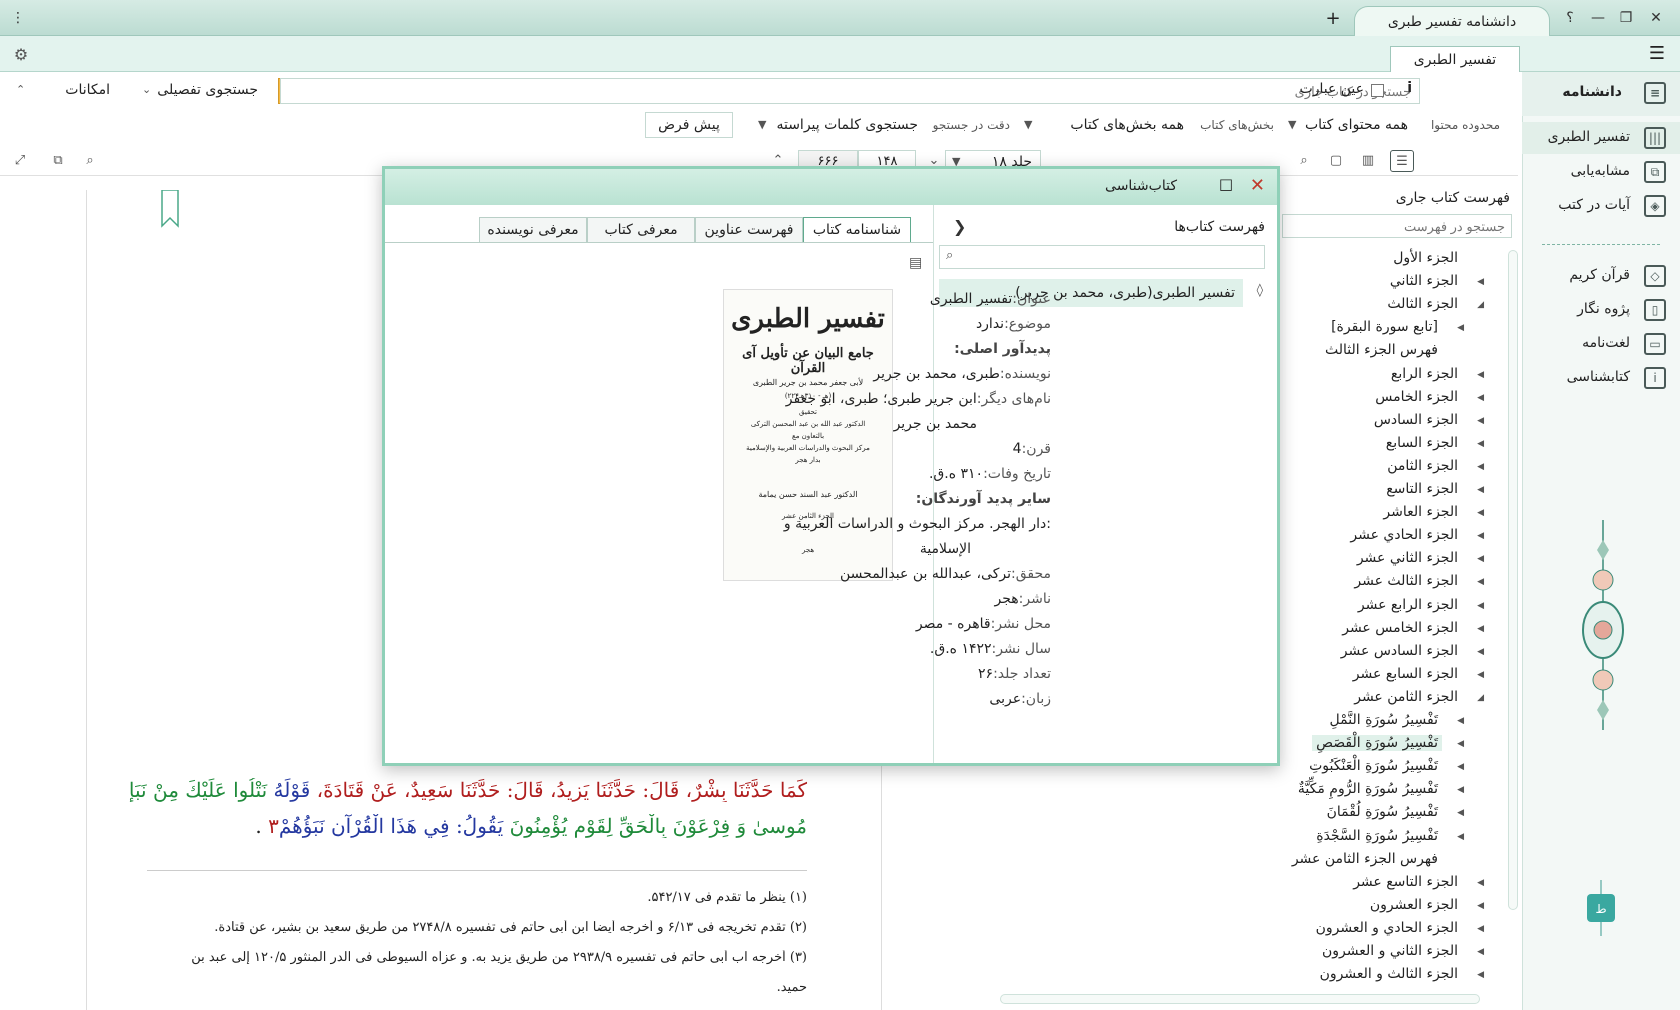  Describe the element at coordinates (1406, 581) in the screenshot. I see `toc-item: الجزء الثالث عشر` at that location.